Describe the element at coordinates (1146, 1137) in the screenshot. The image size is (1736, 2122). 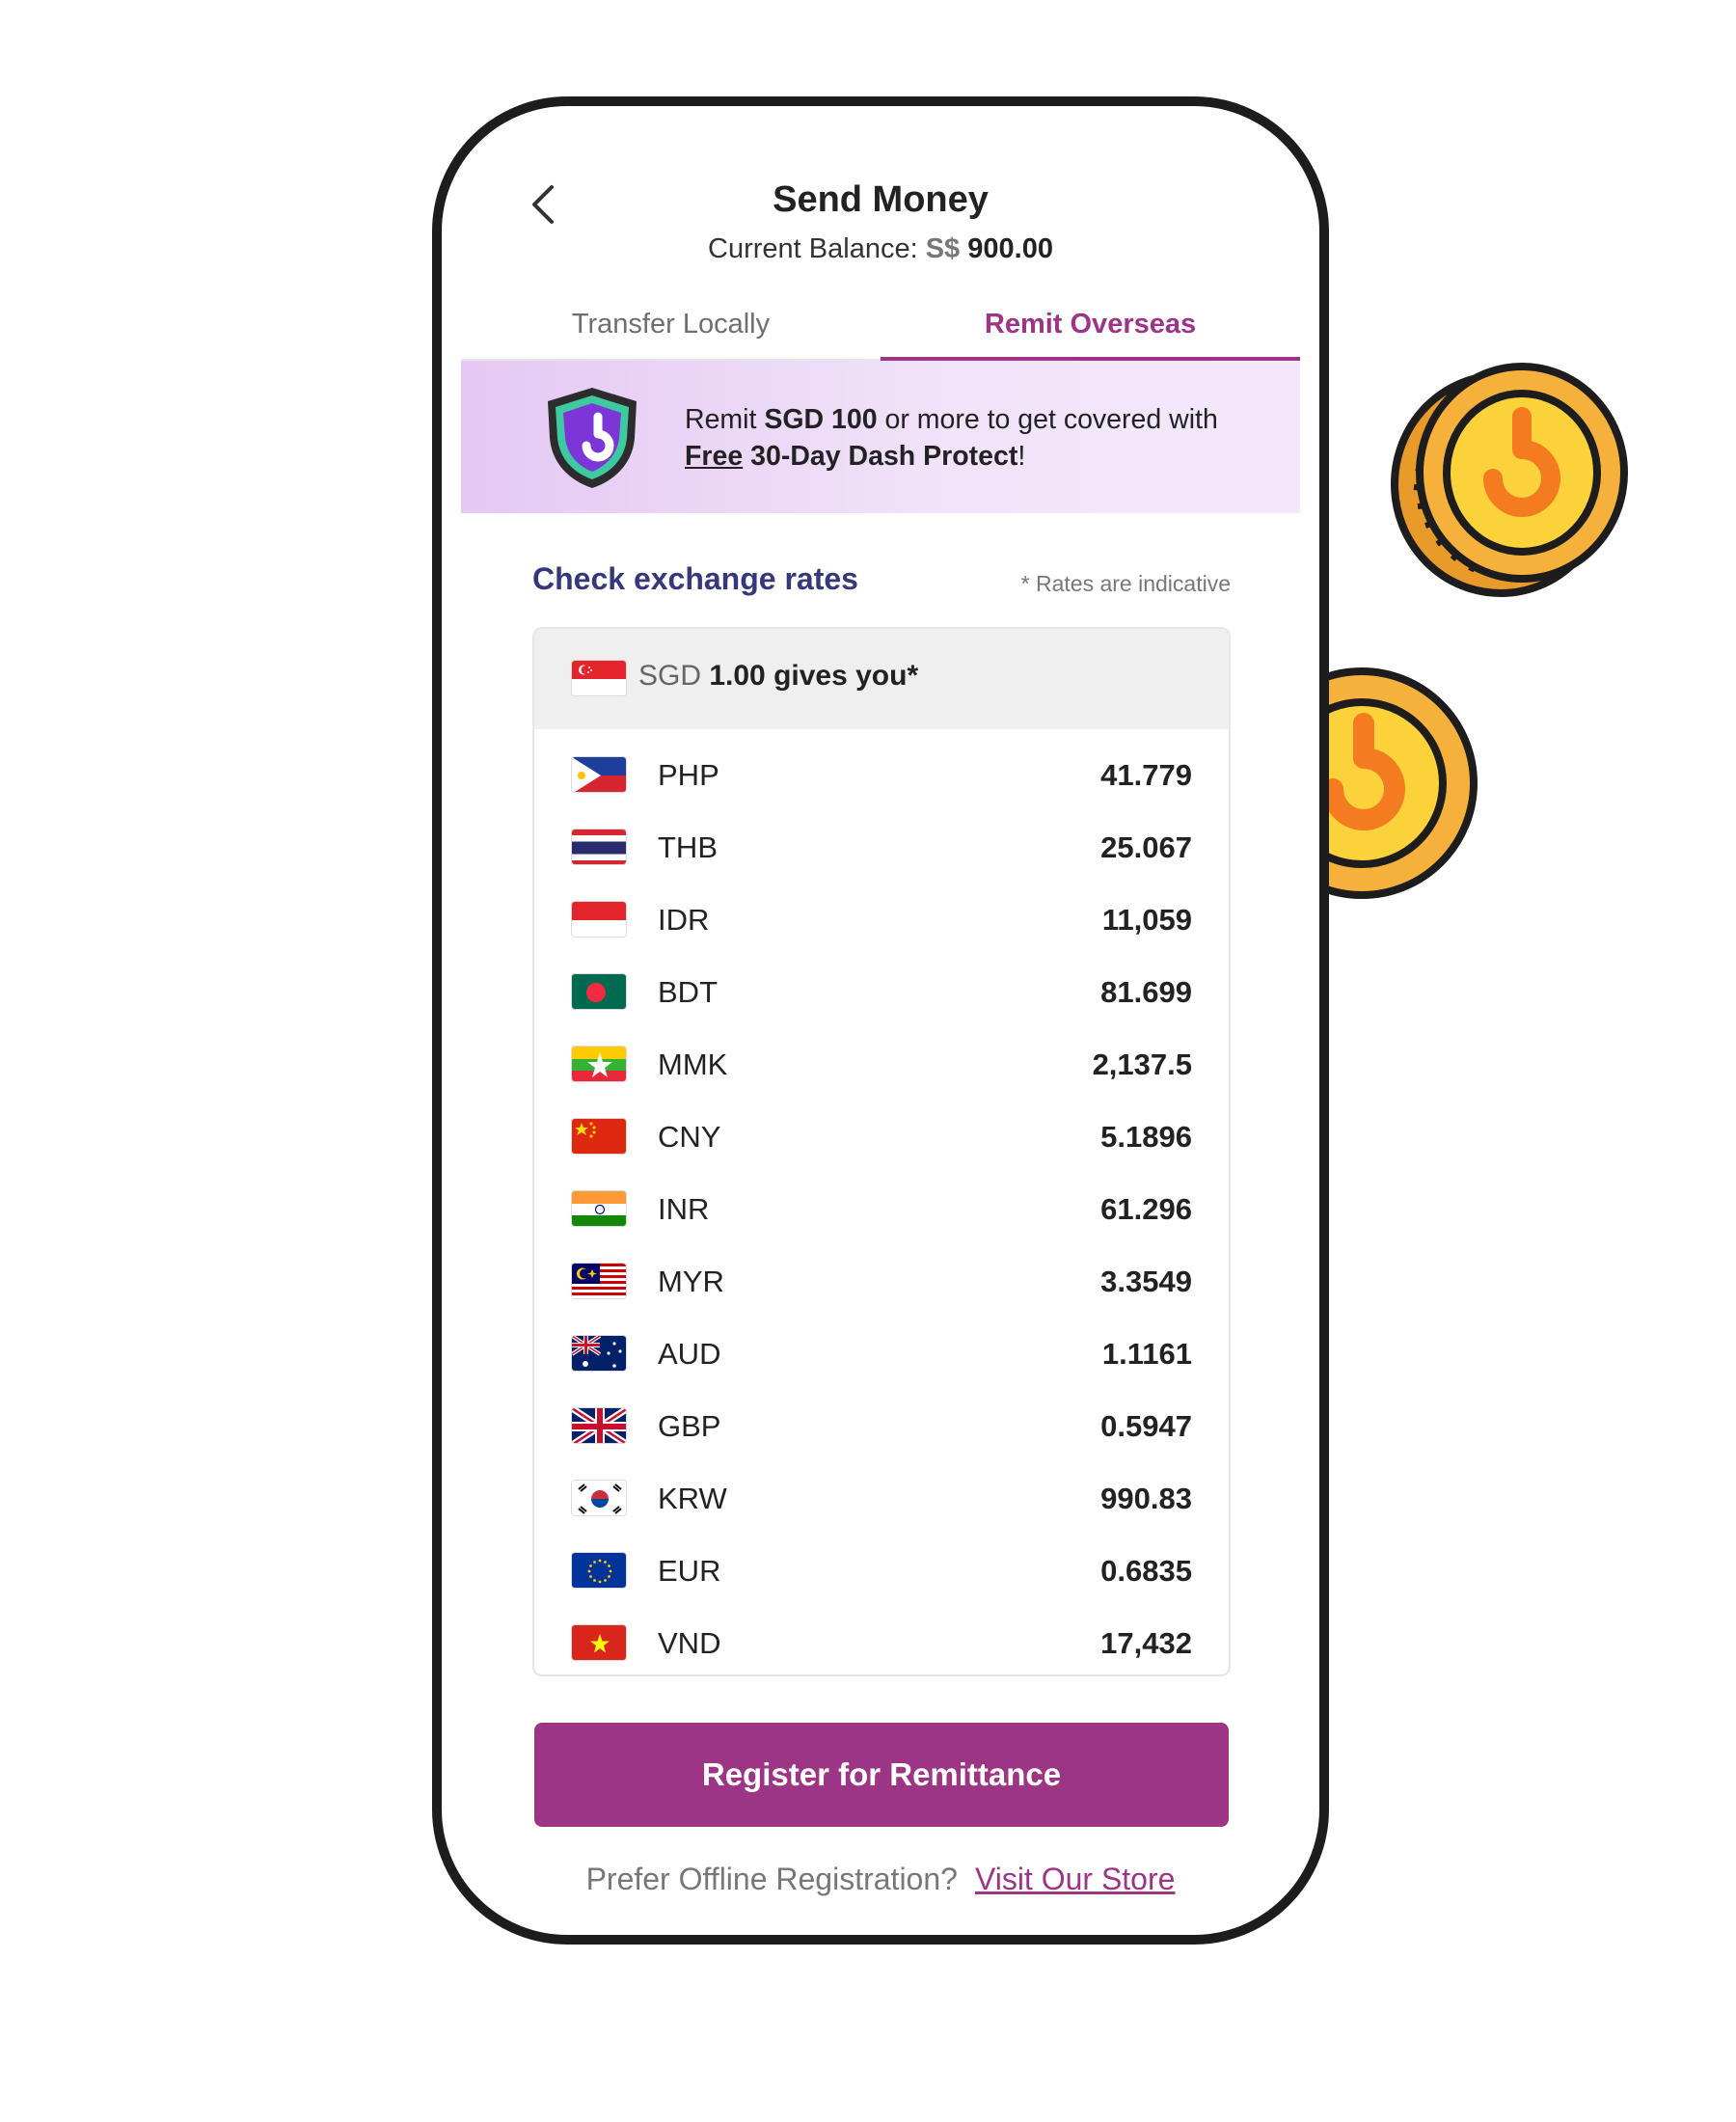
I see `rate-value: 5.1896` at that location.